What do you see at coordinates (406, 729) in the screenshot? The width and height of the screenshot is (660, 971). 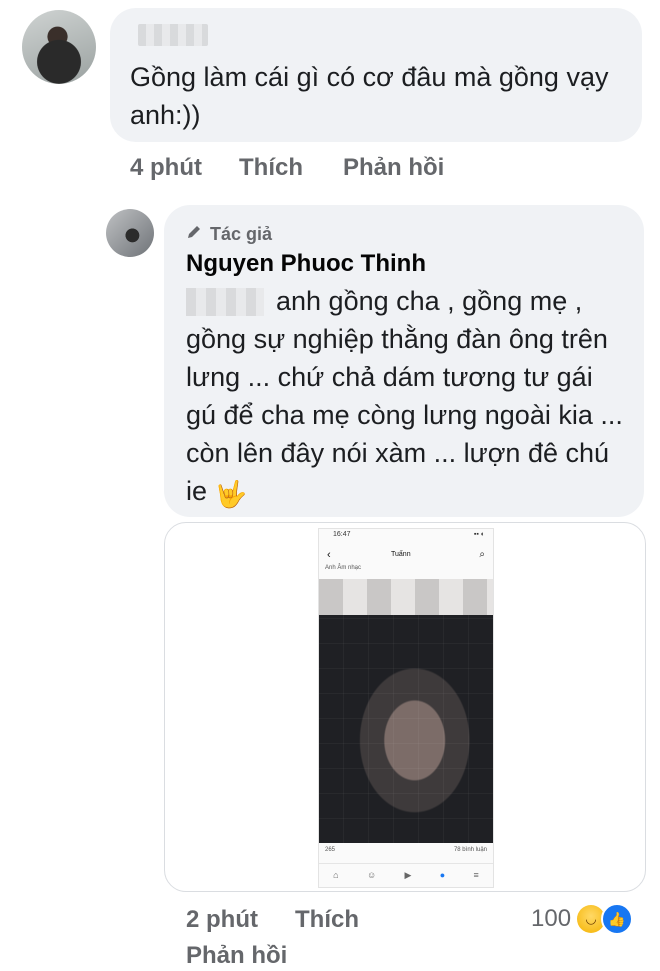 I see `pixelated-photo` at bounding box center [406, 729].